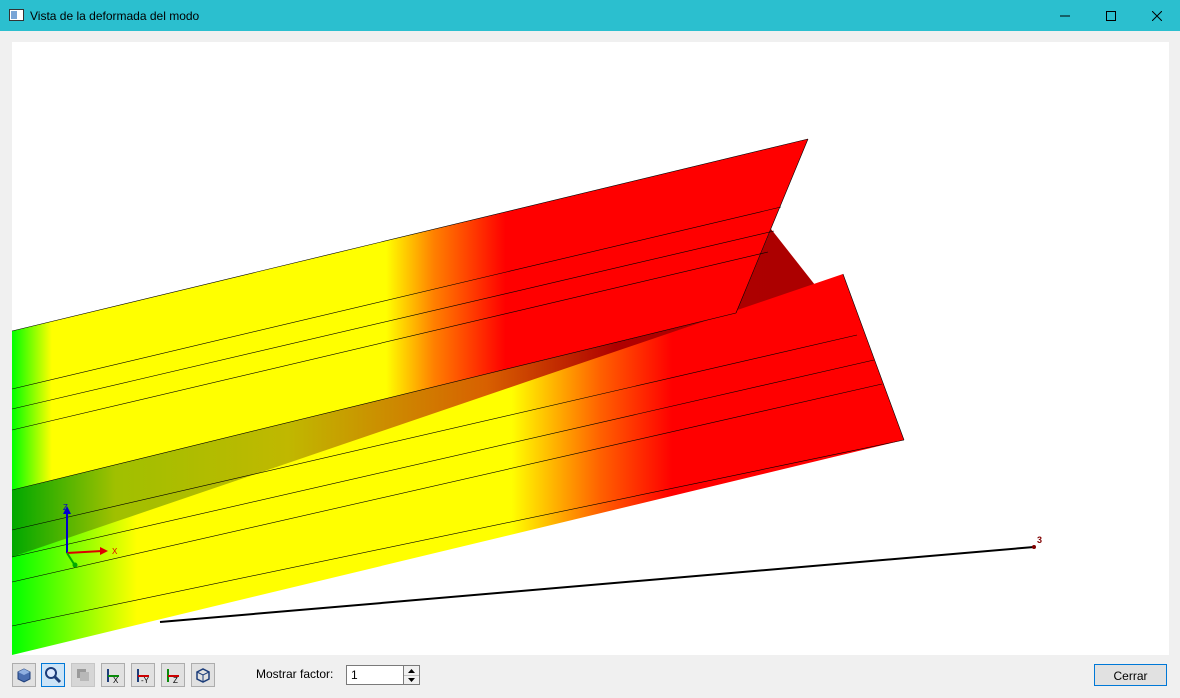 The image size is (1180, 698). I want to click on axis-x-label: X, so click(115, 551).